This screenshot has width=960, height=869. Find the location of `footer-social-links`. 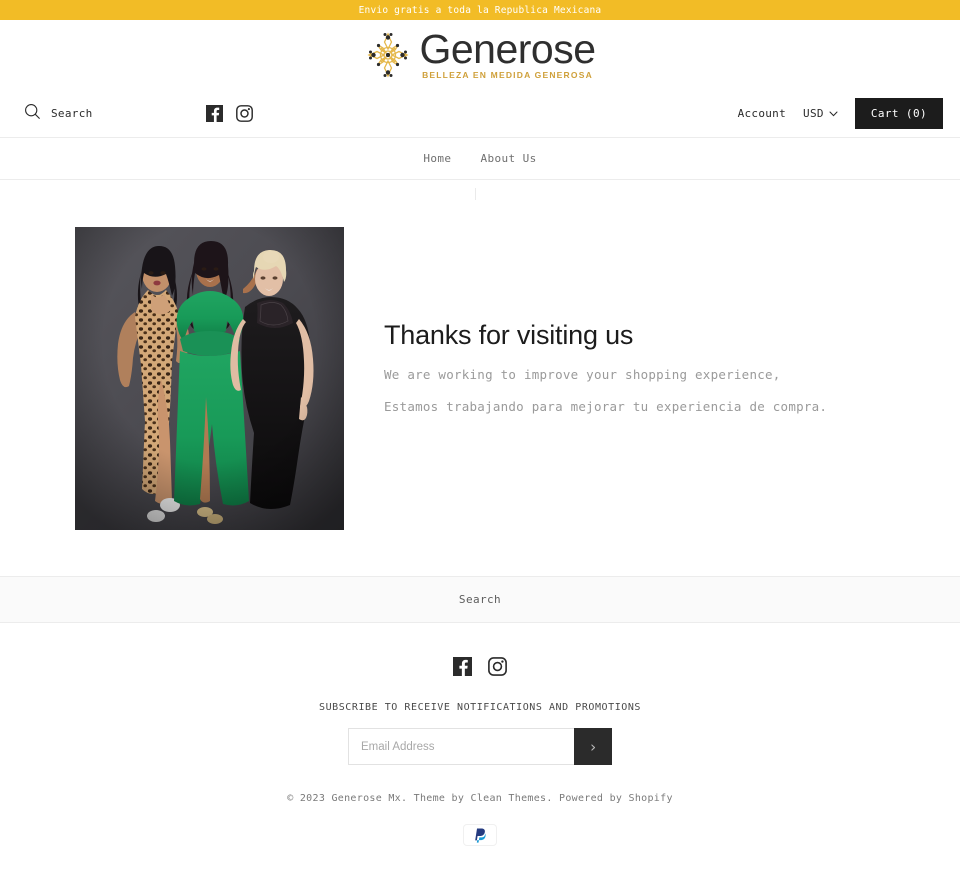

footer-social-links is located at coordinates (480, 666).